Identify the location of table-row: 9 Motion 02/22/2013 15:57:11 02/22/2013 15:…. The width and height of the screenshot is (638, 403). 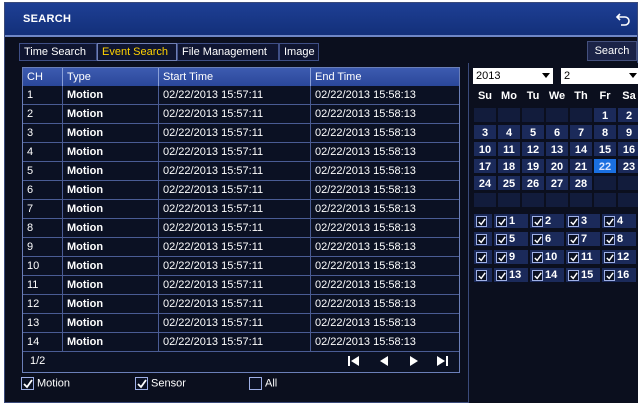
(241, 247).